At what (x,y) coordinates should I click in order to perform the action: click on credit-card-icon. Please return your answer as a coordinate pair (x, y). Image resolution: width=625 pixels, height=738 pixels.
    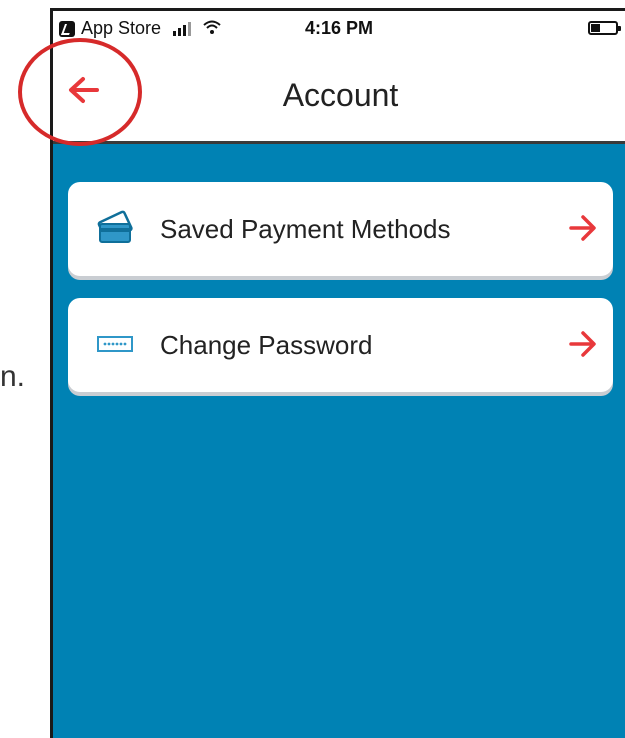
    Looking at the image, I should click on (116, 228).